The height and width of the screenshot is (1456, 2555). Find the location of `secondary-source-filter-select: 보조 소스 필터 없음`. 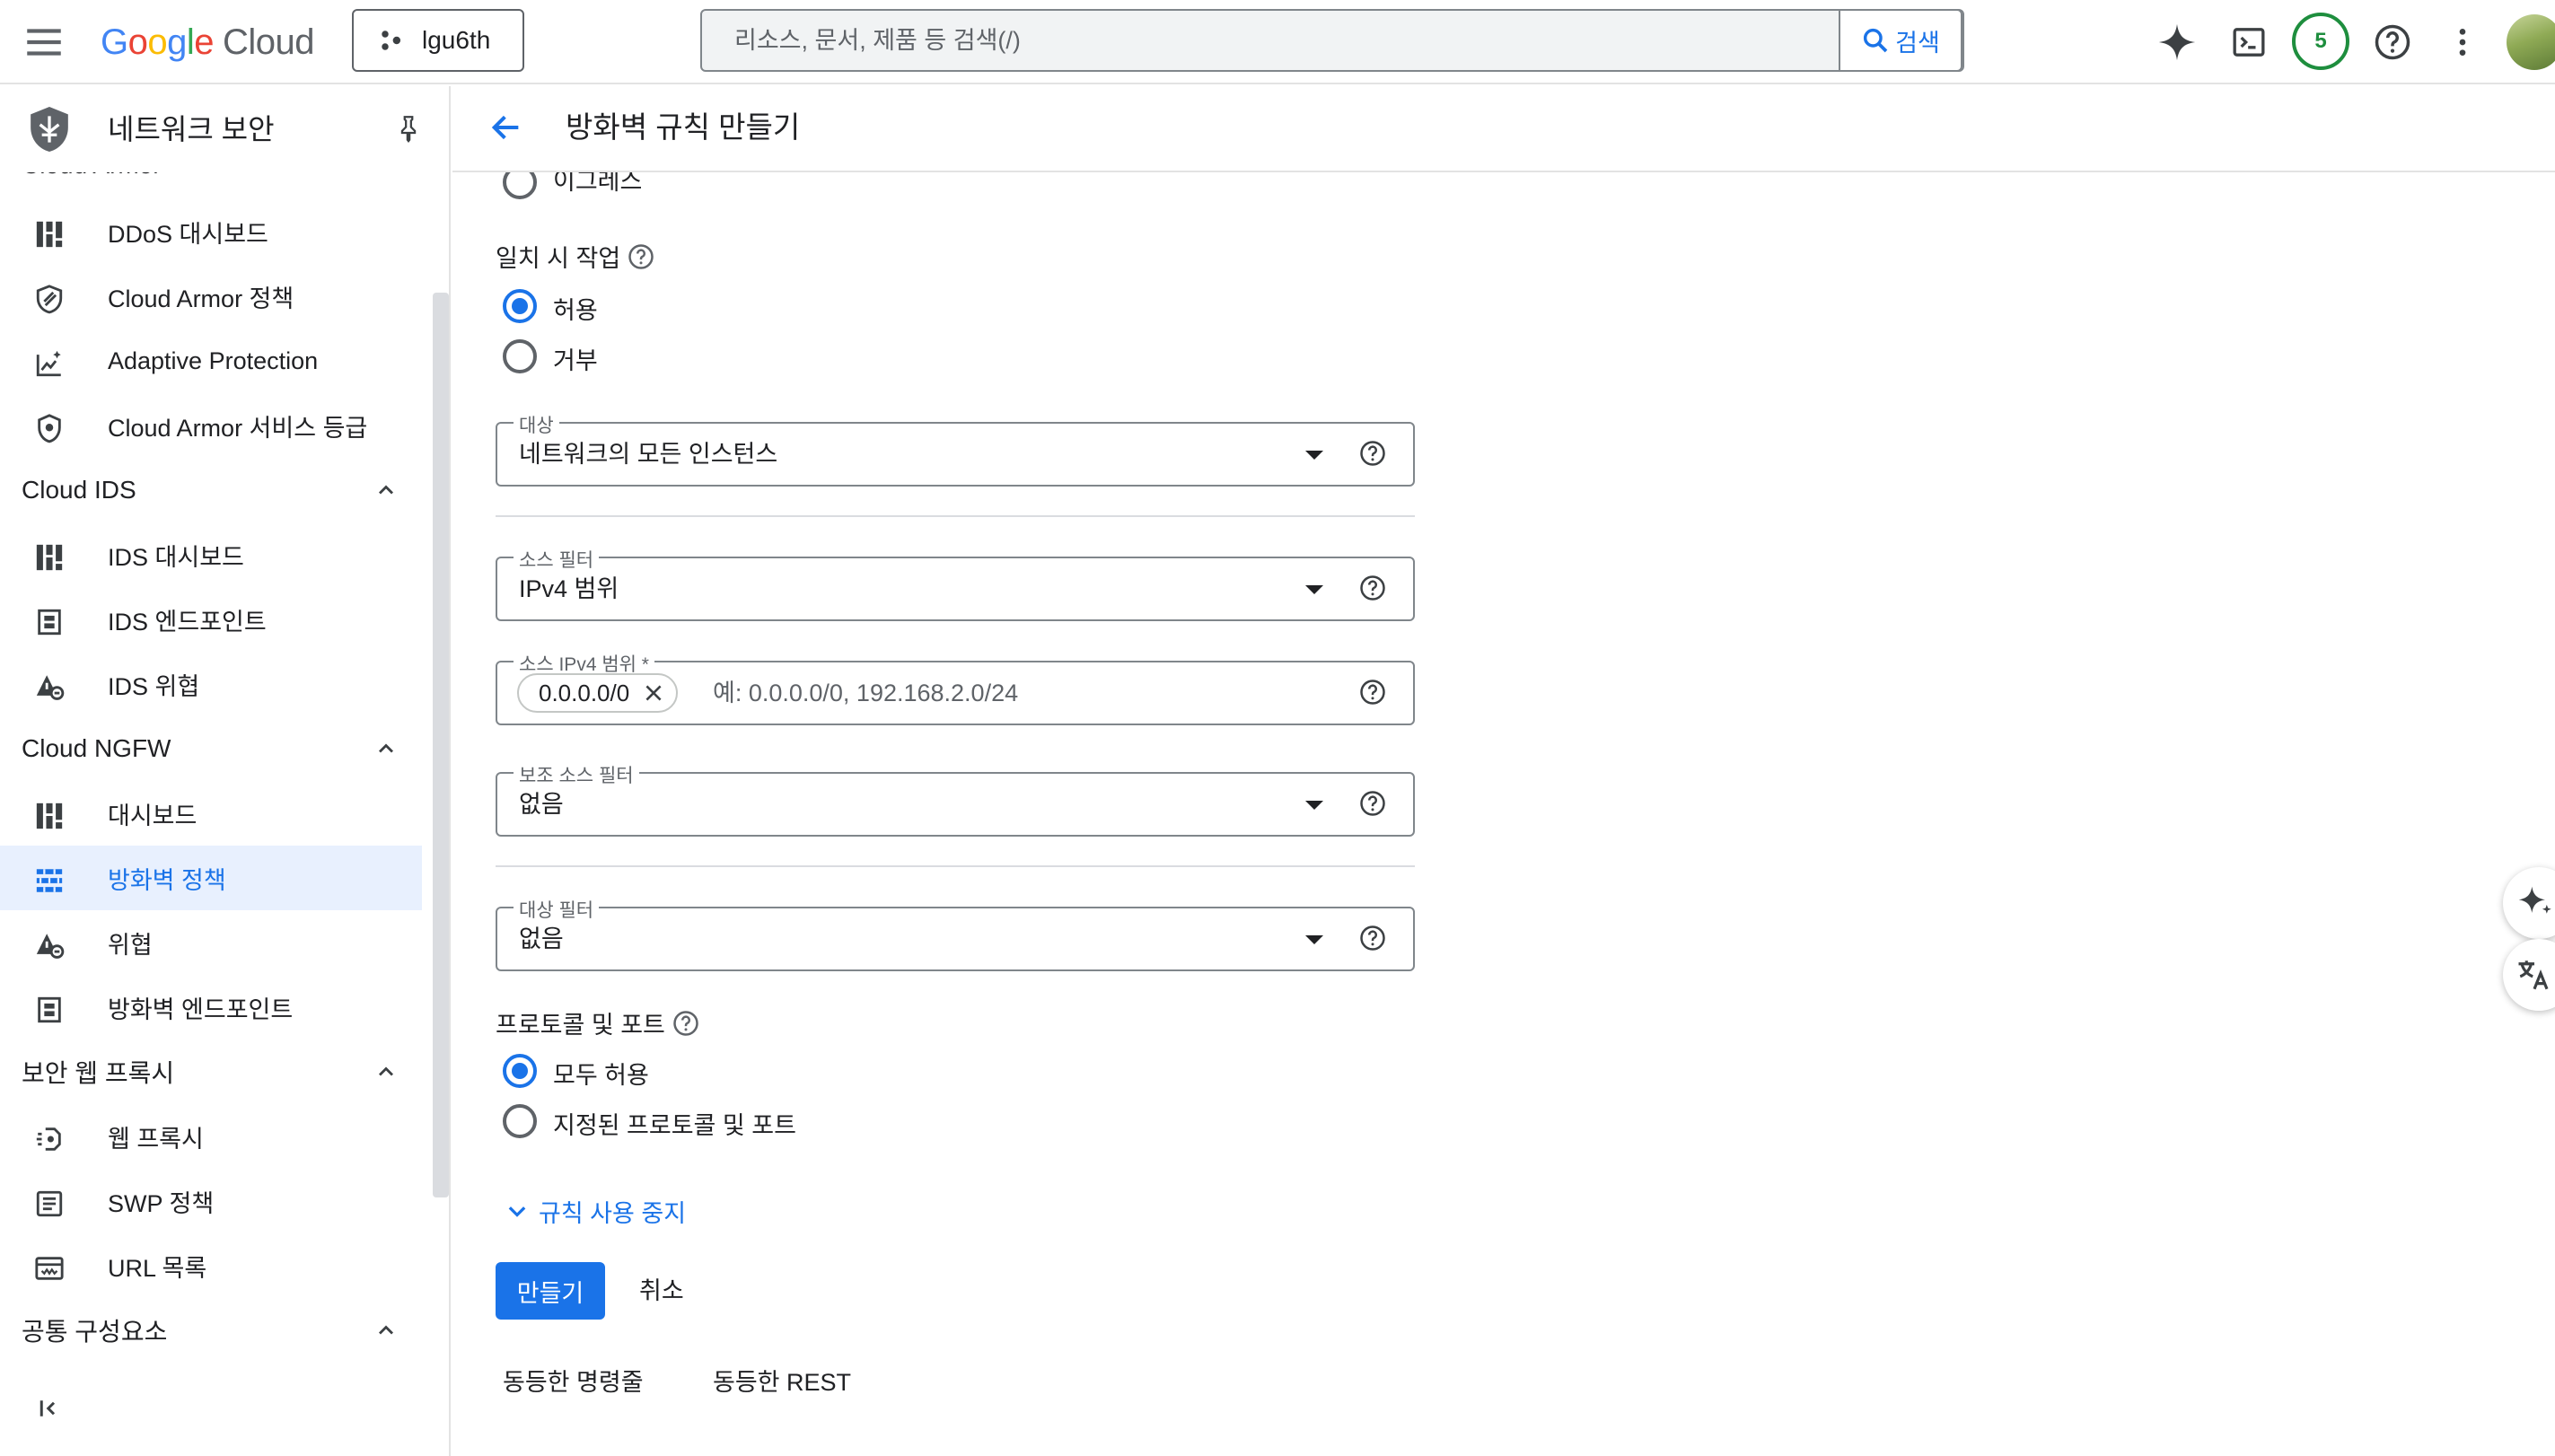

secondary-source-filter-select: 보조 소스 필터 없음 is located at coordinates (956, 799).